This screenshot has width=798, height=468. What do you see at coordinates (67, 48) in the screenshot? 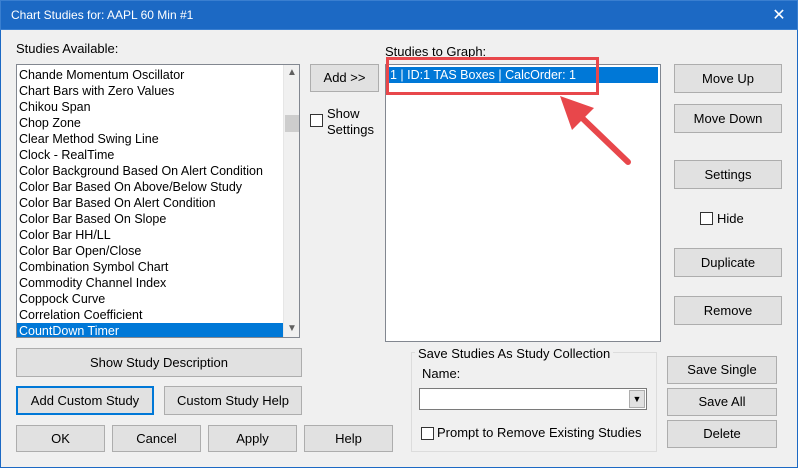
I see `studies-available-label: Studies Available:` at bounding box center [67, 48].